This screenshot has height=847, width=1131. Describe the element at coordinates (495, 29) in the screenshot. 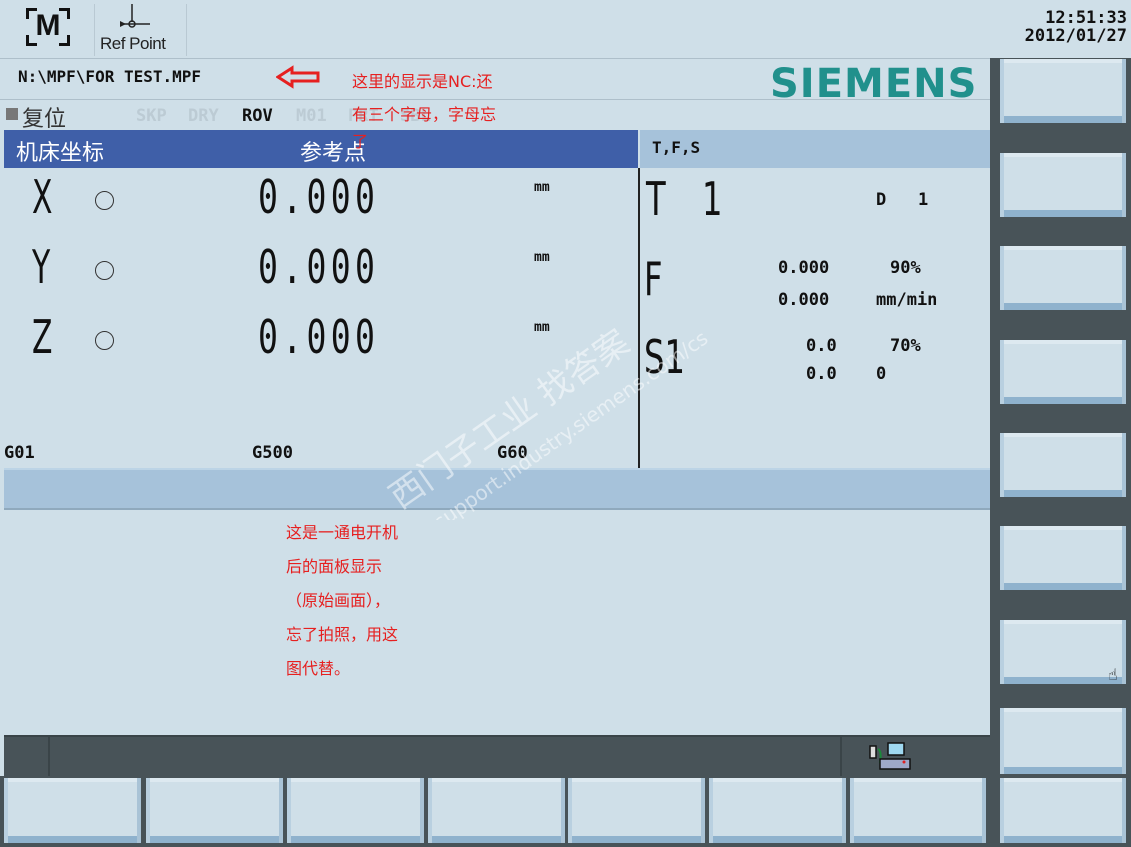

I see `top-bar: M Ref Point` at that location.